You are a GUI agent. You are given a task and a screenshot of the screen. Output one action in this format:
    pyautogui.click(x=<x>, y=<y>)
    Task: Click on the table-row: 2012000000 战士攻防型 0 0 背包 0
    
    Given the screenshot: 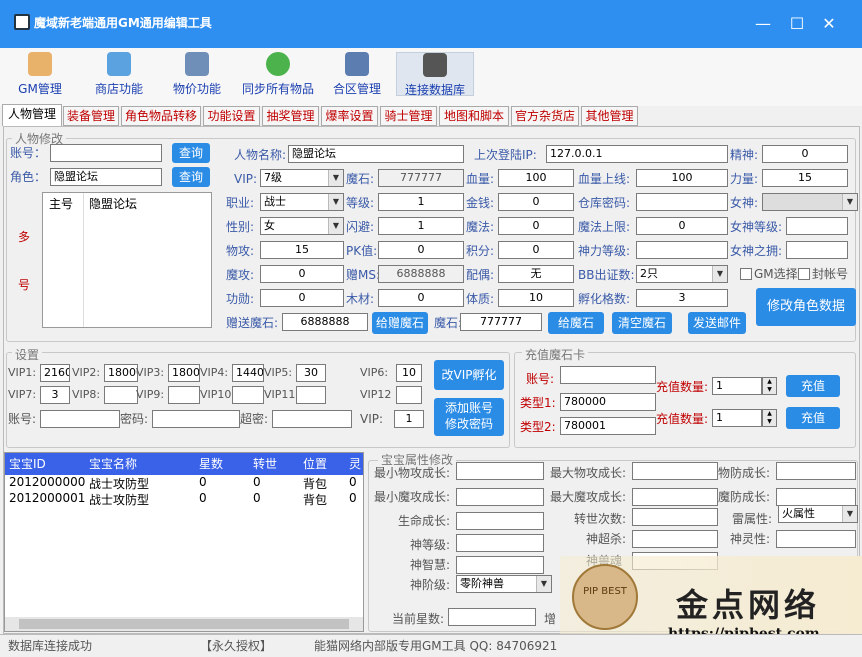 What is the action you would take?
    pyautogui.click(x=184, y=483)
    